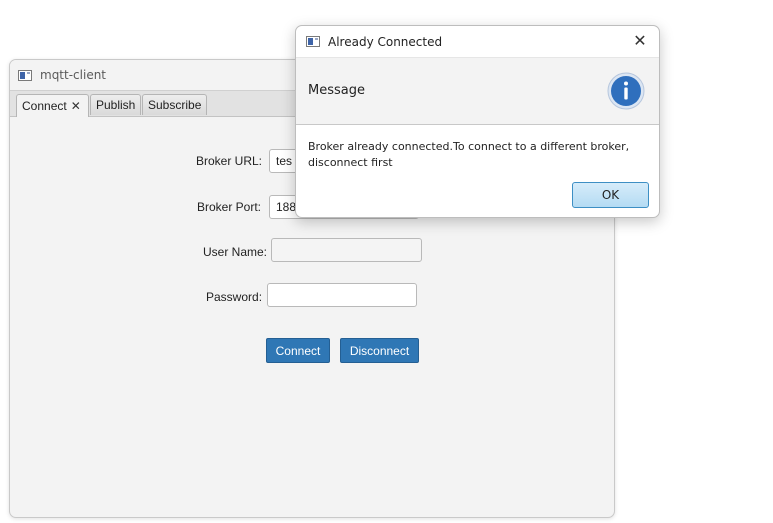 Image resolution: width=773 pixels, height=523 pixels. Describe the element at coordinates (298, 350) in the screenshot. I see `connect-button: Connect` at that location.